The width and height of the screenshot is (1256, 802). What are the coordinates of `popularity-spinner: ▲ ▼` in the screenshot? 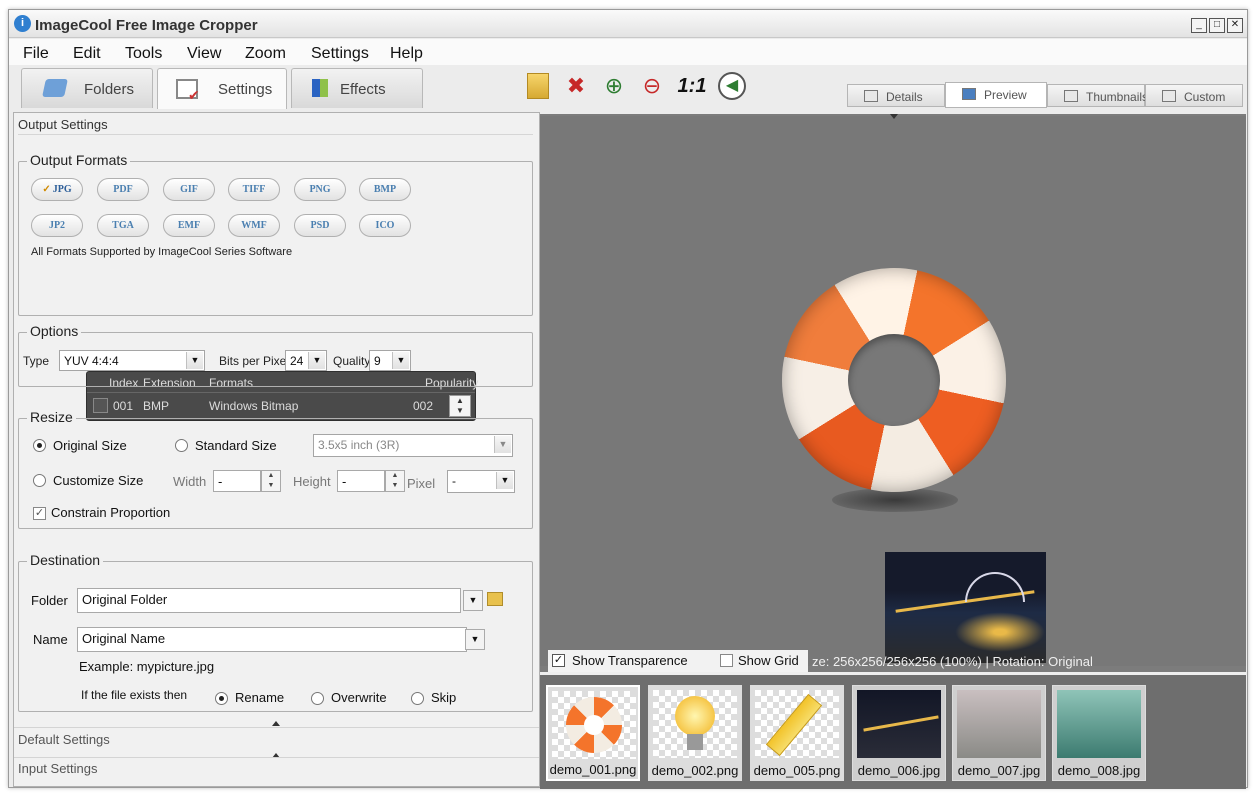 It's located at (460, 406).